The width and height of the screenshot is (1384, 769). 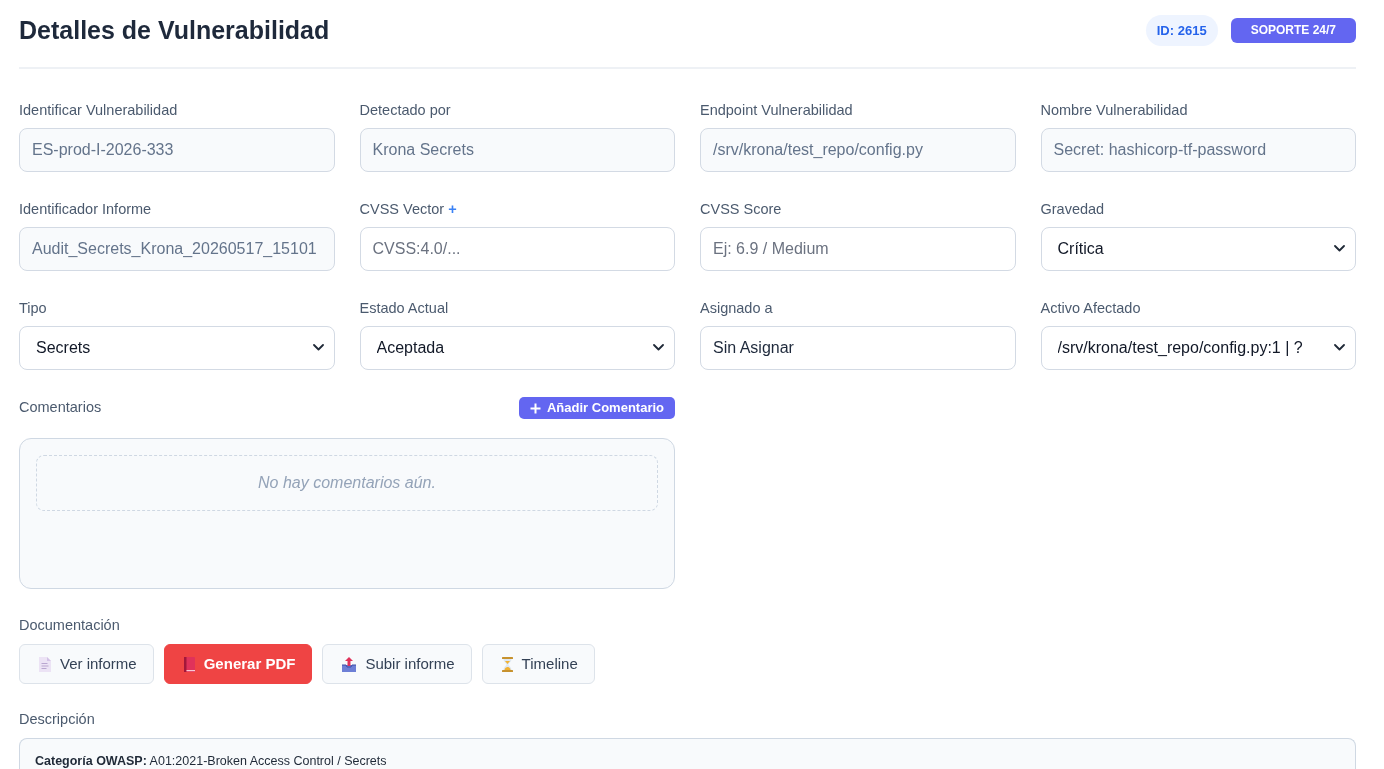 I want to click on add-comment-button: Añadir Comentario, so click(x=597, y=408).